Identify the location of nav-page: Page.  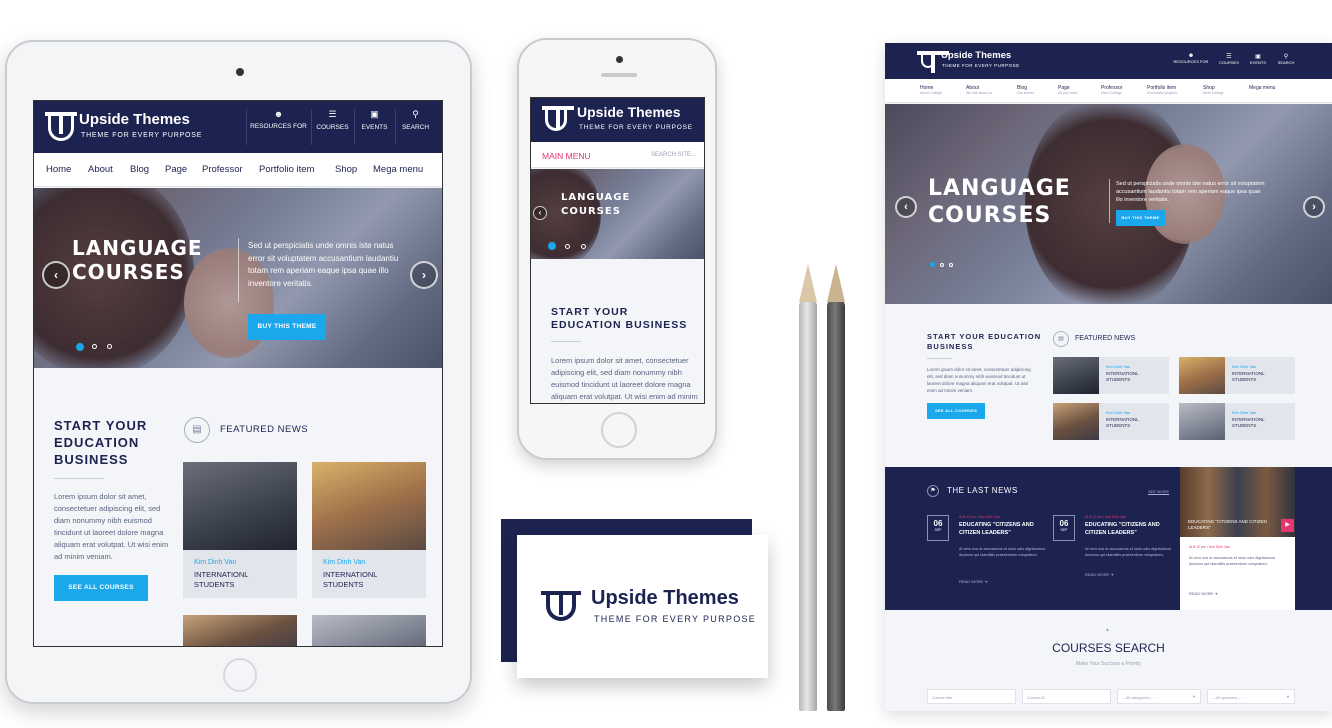
(176, 169).